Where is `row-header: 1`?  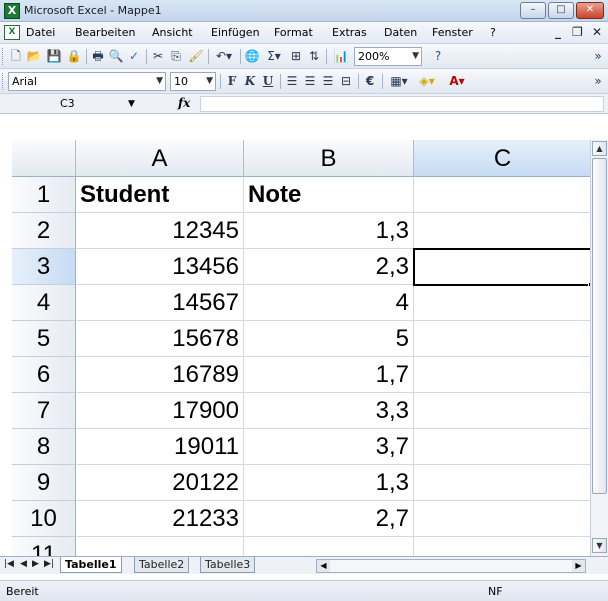 row-header: 1 is located at coordinates (44, 195).